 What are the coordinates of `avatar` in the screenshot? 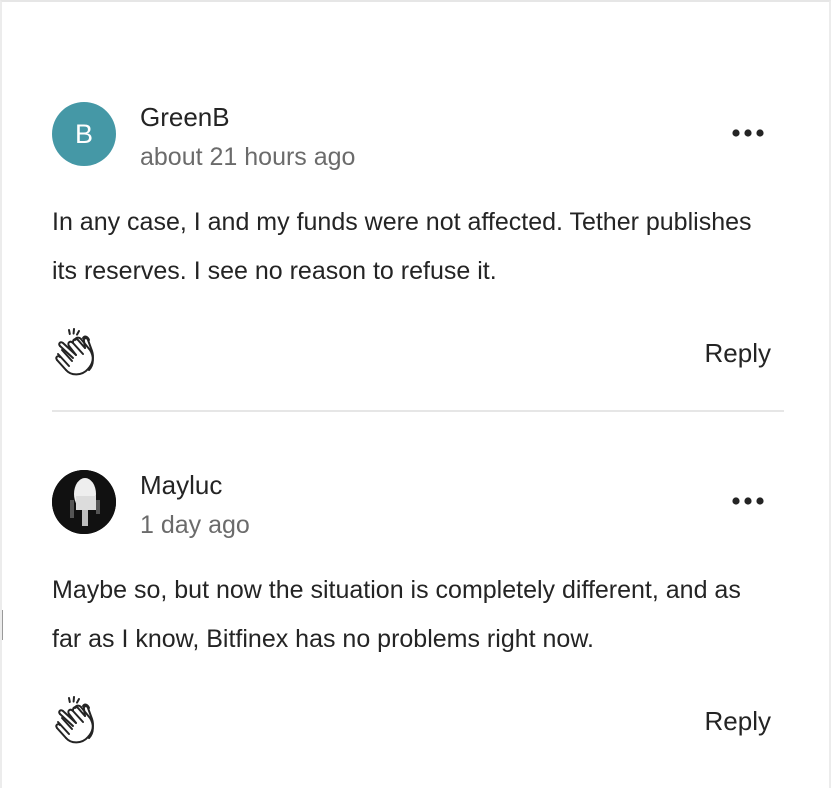 It's located at (84, 502).